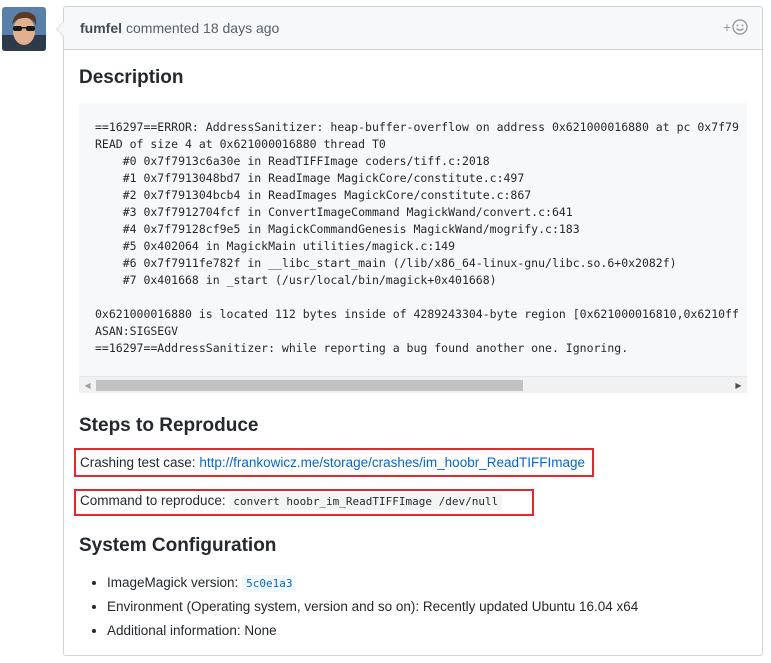  What do you see at coordinates (87, 385) in the screenshot?
I see `scroll-left-arrow-icon: ◀` at bounding box center [87, 385].